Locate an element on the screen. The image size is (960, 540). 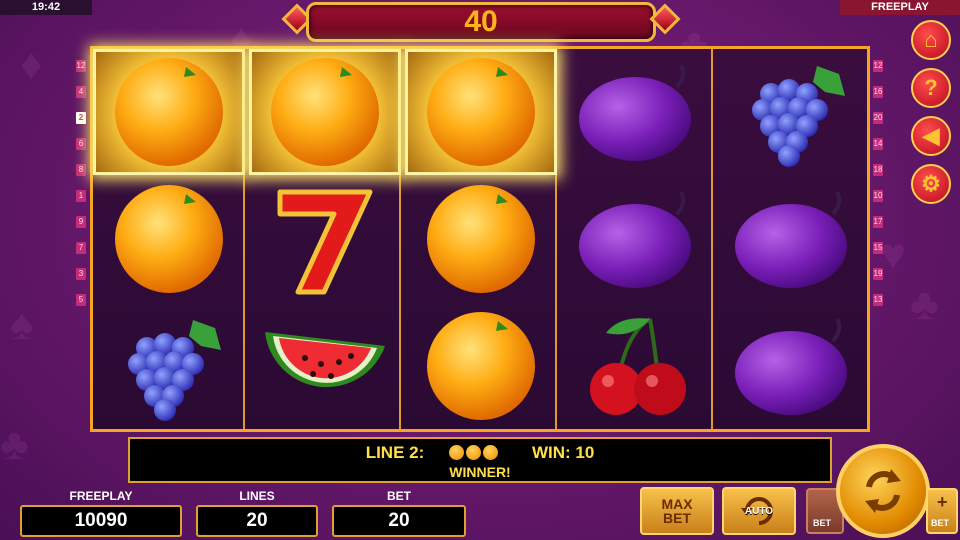
mode-tag: FREEPLAY is located at coordinates (900, 7).